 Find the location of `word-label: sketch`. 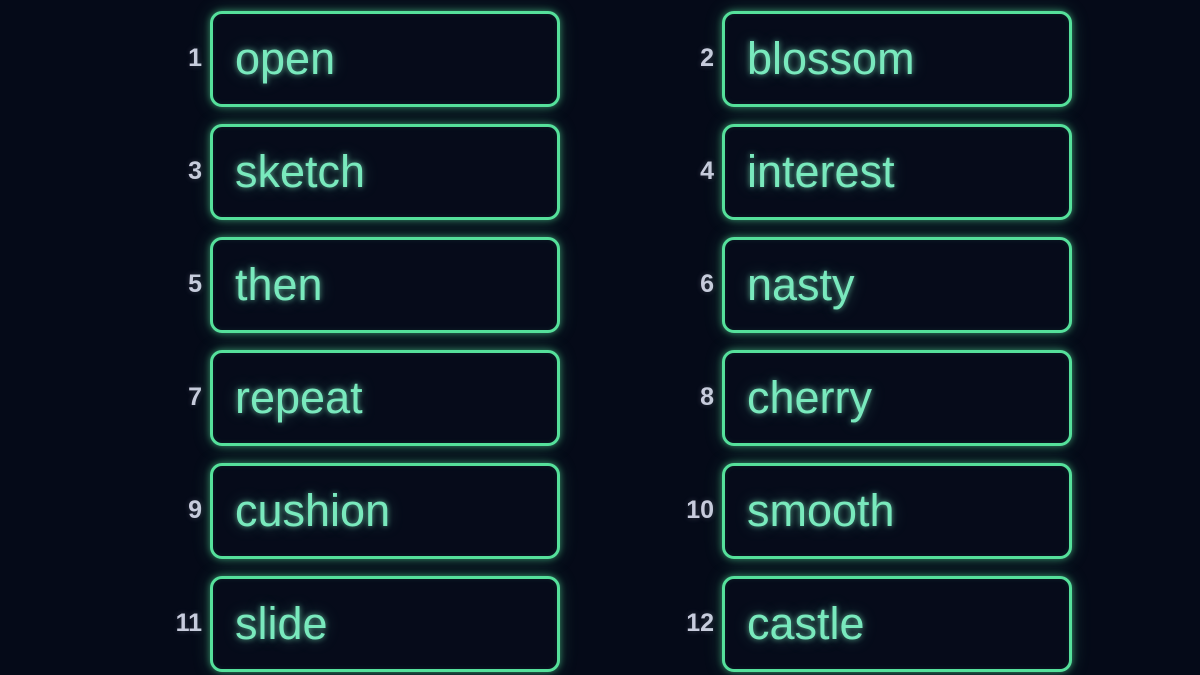

word-label: sketch is located at coordinates (300, 171).